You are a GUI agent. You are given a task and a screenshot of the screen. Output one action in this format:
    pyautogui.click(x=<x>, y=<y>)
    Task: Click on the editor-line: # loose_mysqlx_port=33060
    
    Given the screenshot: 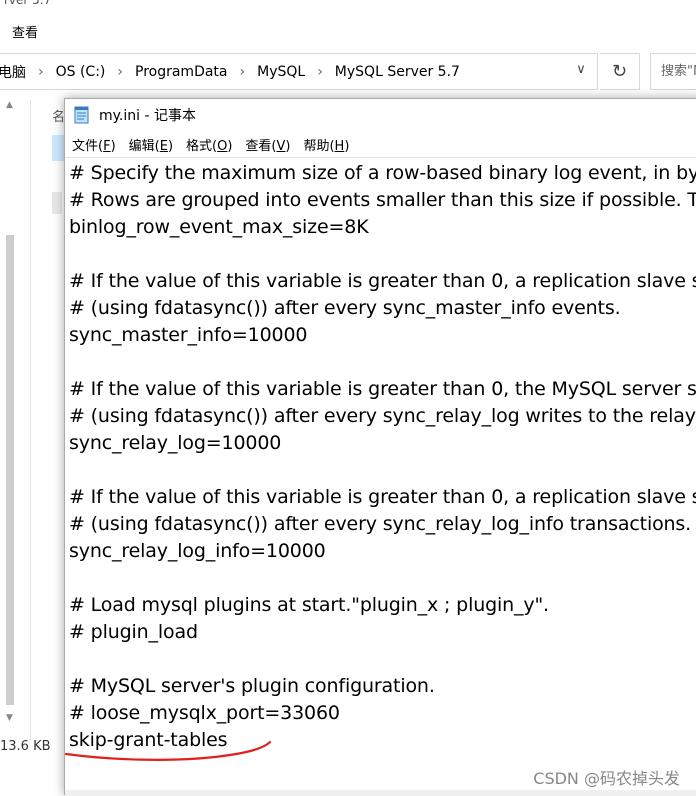 What is the action you would take?
    pyautogui.click(x=204, y=713)
    